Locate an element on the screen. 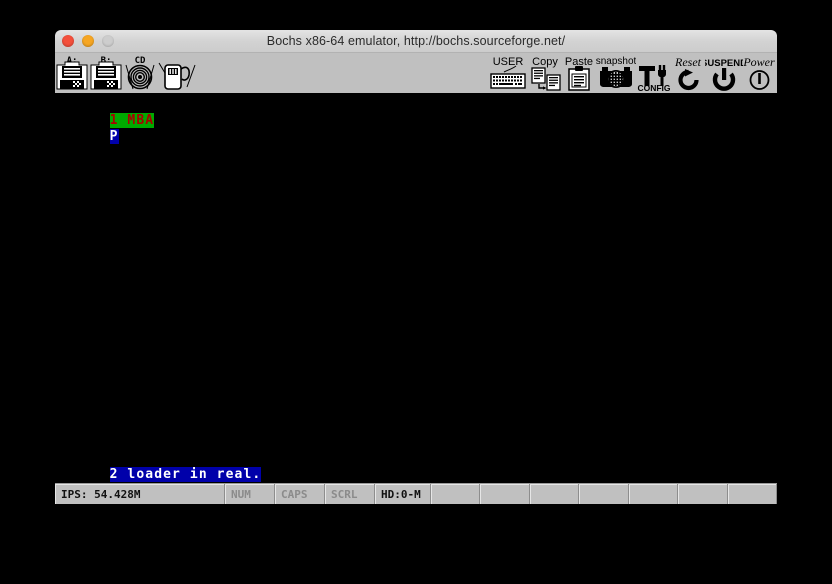 The height and width of the screenshot is (584, 832). toolbar-button-cdrom: CD is located at coordinates (140, 73).